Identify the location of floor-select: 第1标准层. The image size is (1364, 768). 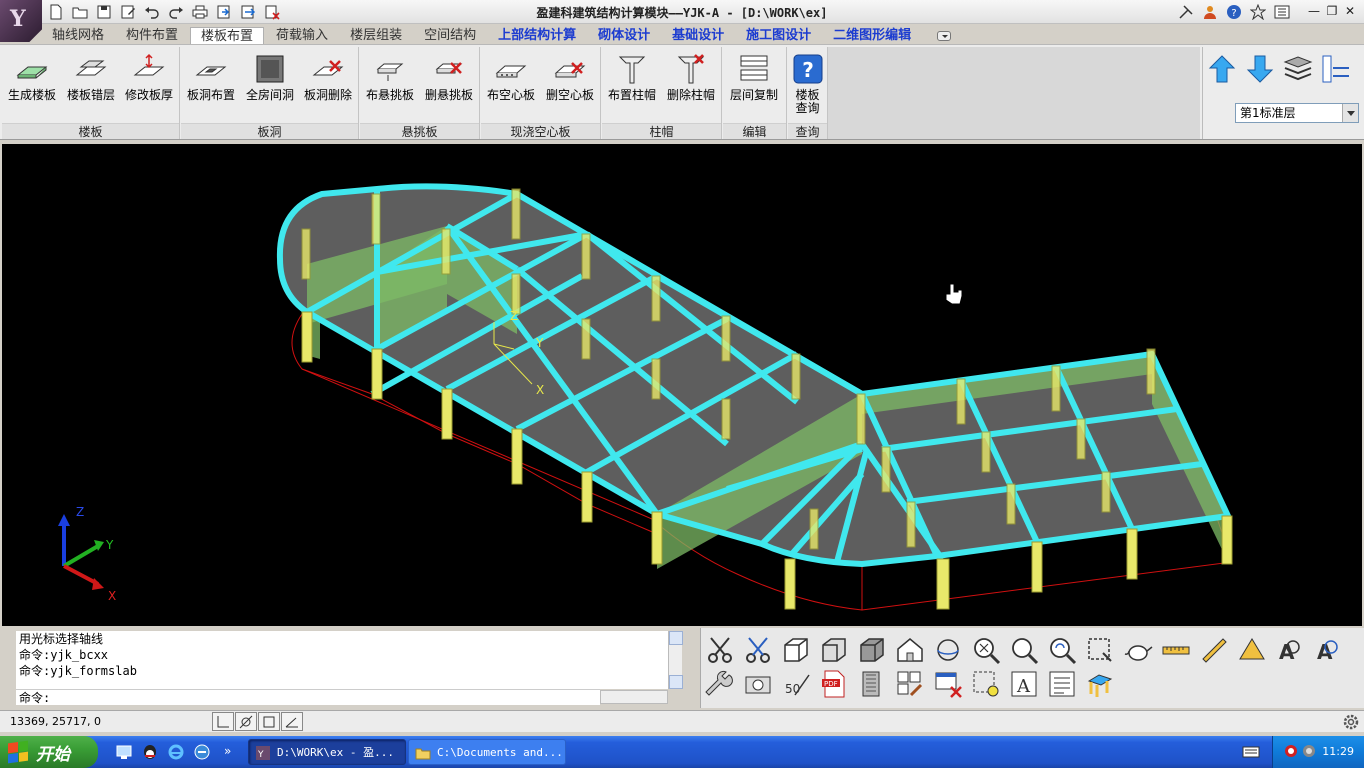
(1297, 113).